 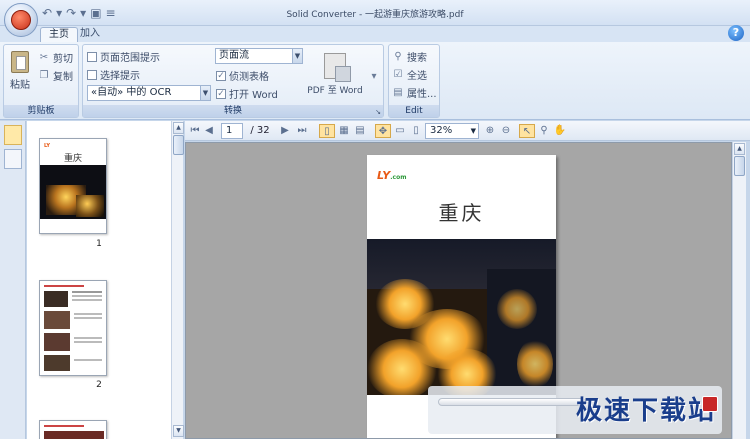 I want to click on zoom-in-icon: ⊕, so click(x=490, y=131).